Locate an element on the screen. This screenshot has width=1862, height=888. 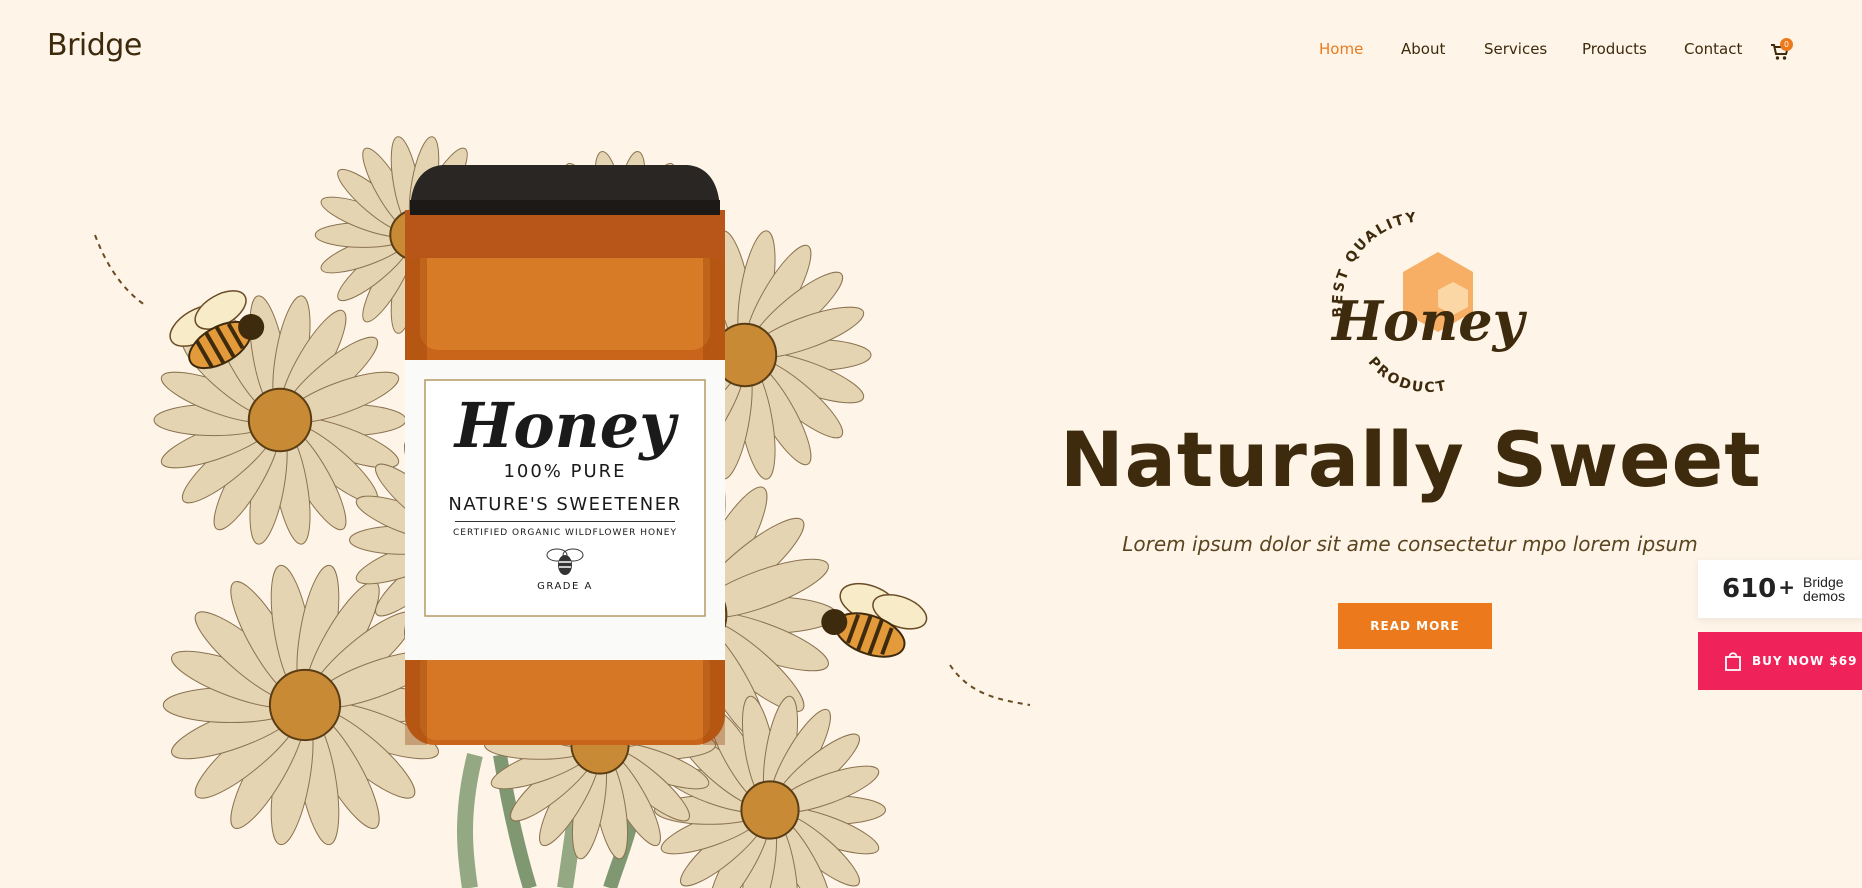
nav-about: About is located at coordinates (1423, 49).